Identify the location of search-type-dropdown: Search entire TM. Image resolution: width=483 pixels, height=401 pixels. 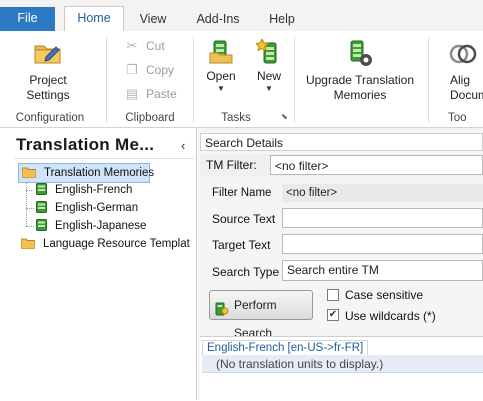
(382, 270).